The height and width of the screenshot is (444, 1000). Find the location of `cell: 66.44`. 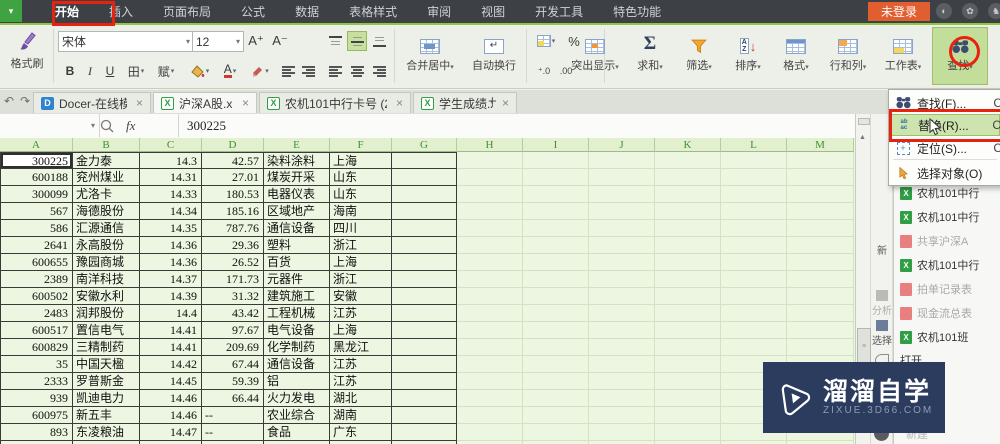

cell: 66.44 is located at coordinates (233, 398).